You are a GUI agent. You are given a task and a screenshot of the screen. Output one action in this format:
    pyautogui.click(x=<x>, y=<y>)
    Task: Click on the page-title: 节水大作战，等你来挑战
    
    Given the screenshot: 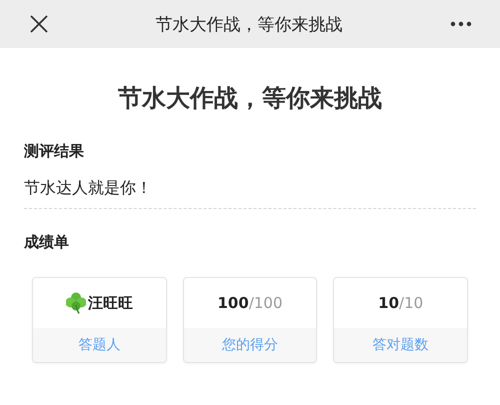 What is the action you would take?
    pyautogui.click(x=250, y=98)
    